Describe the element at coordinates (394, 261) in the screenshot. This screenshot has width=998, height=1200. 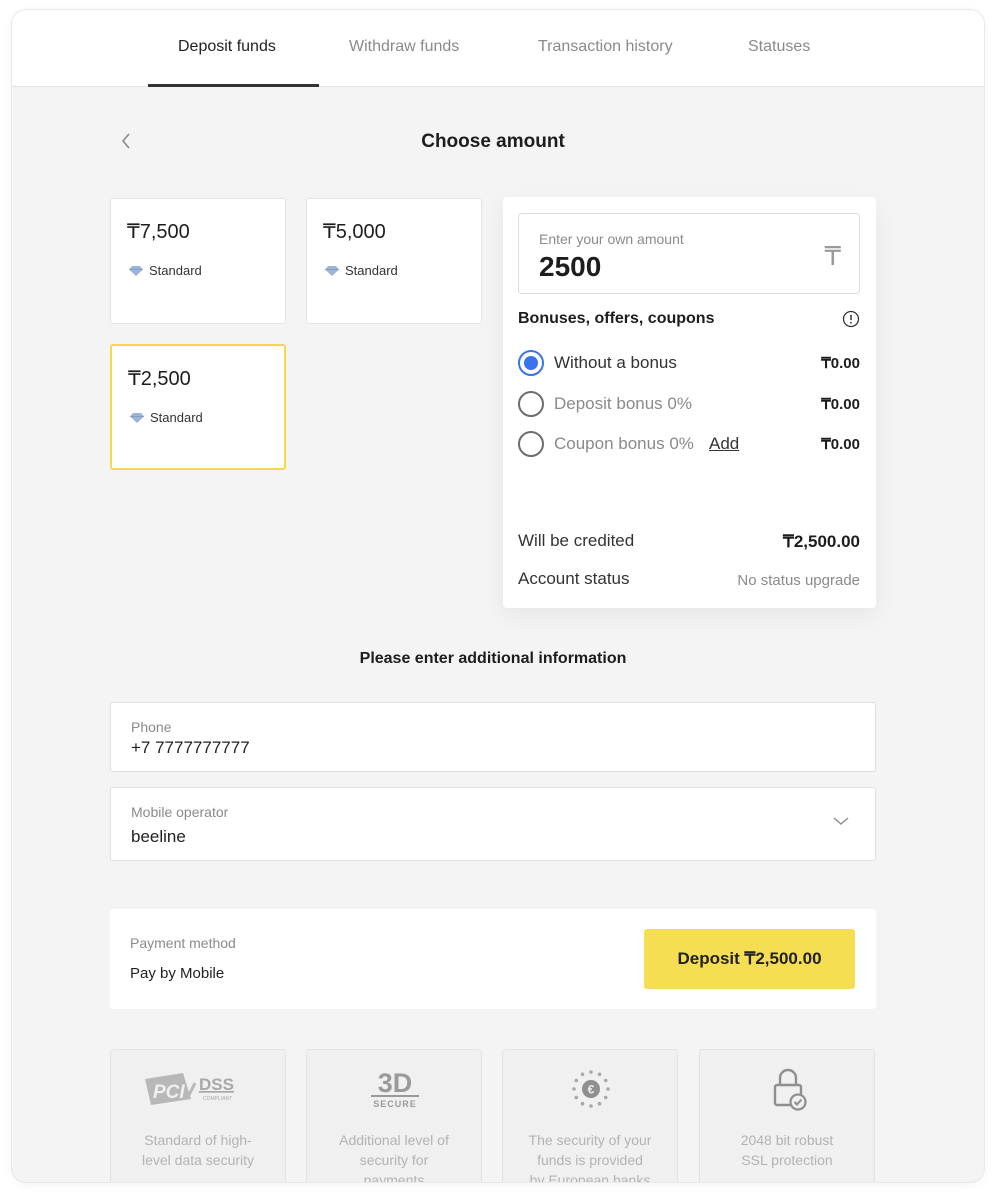
I see `amount-option-5000: ₸5,000 Standard` at that location.